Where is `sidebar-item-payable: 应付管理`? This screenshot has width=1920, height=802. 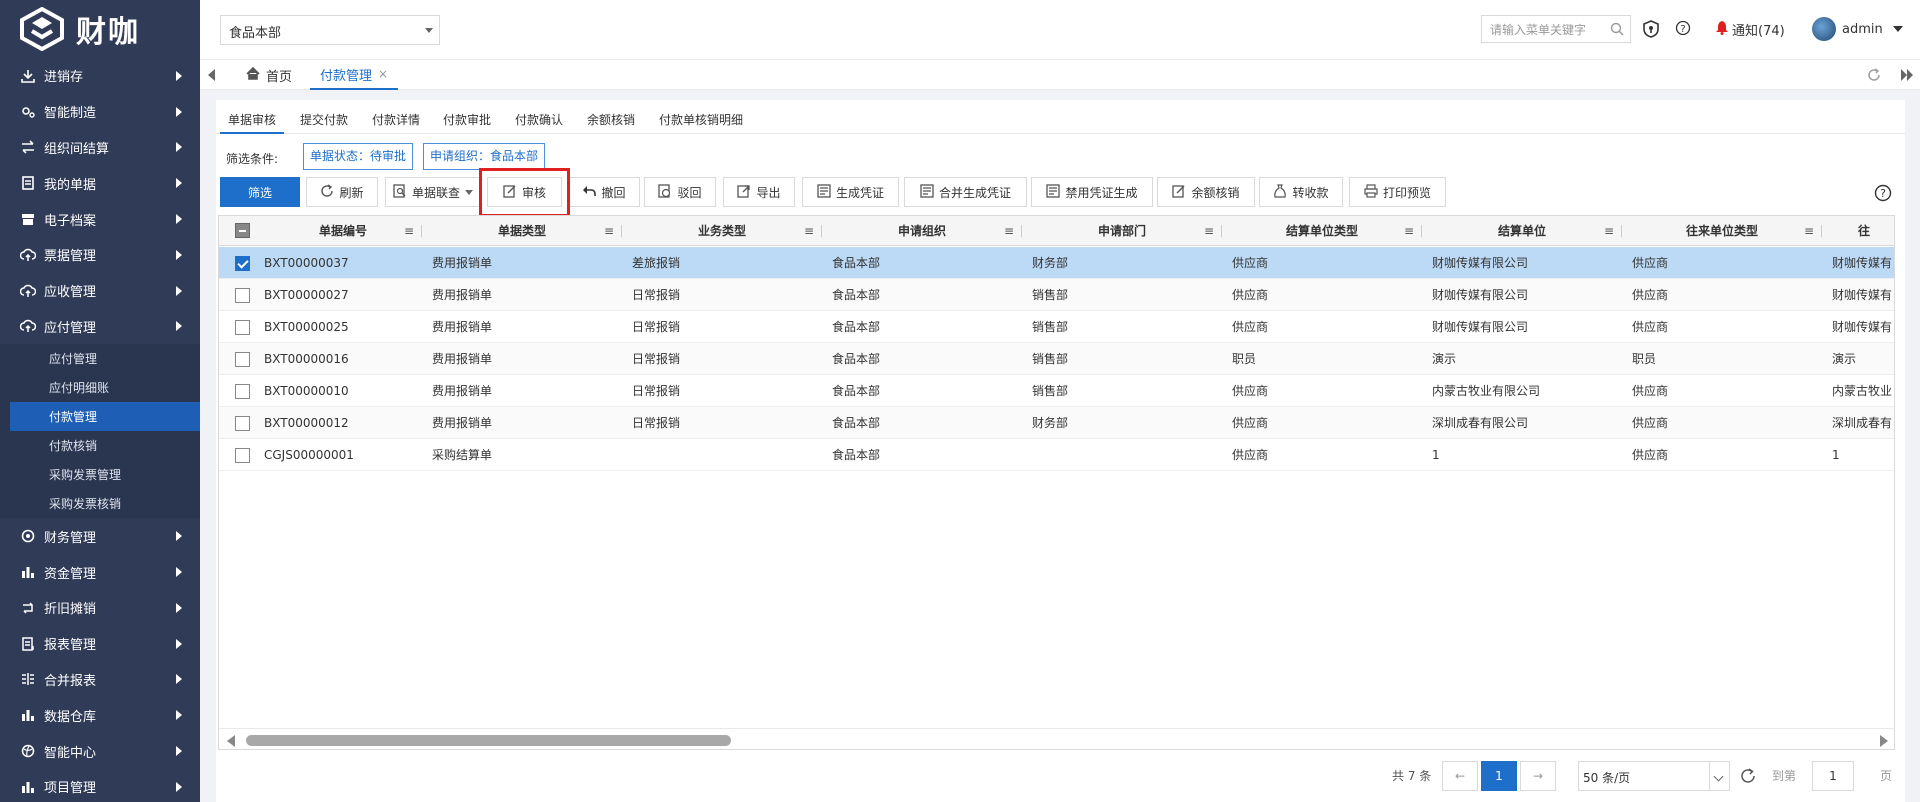 sidebar-item-payable: 应付管理 is located at coordinates (100, 327).